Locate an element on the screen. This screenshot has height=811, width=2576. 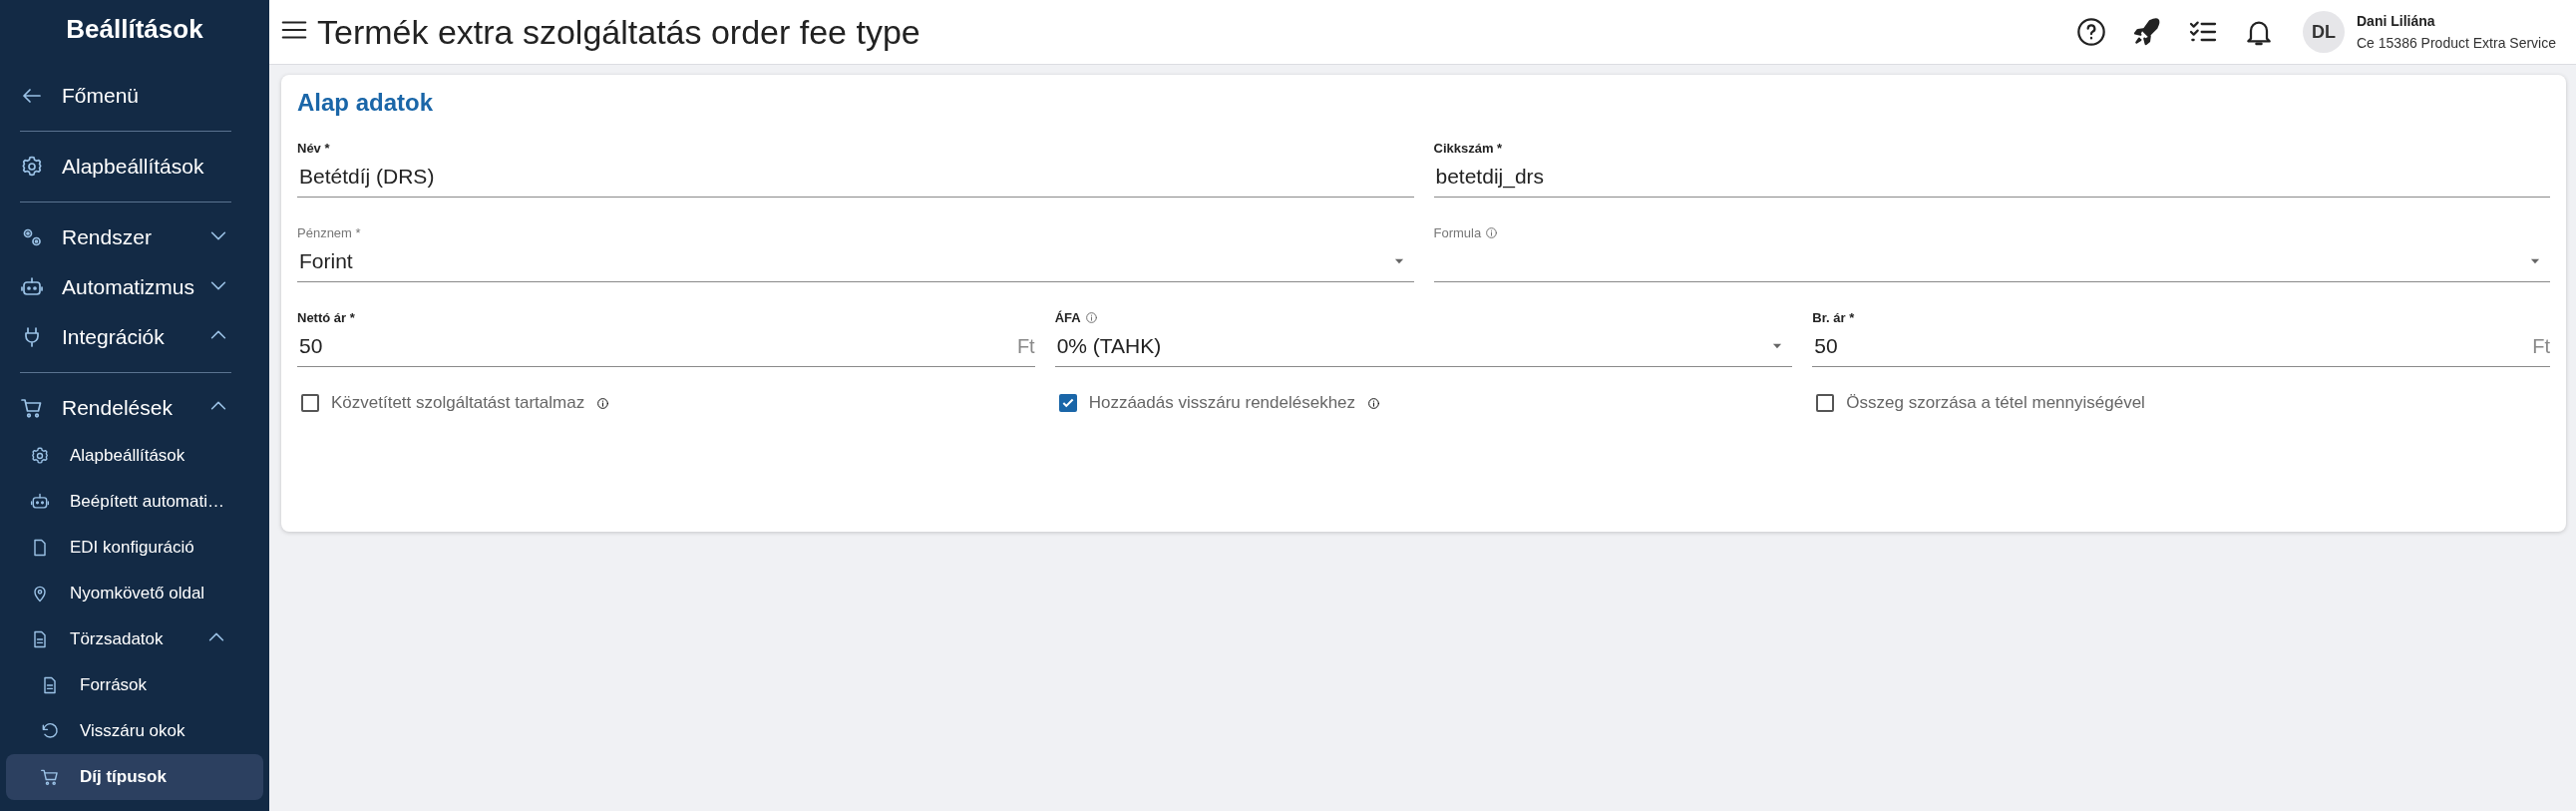
sidebar-item: Visszáru okok is located at coordinates (134, 731).